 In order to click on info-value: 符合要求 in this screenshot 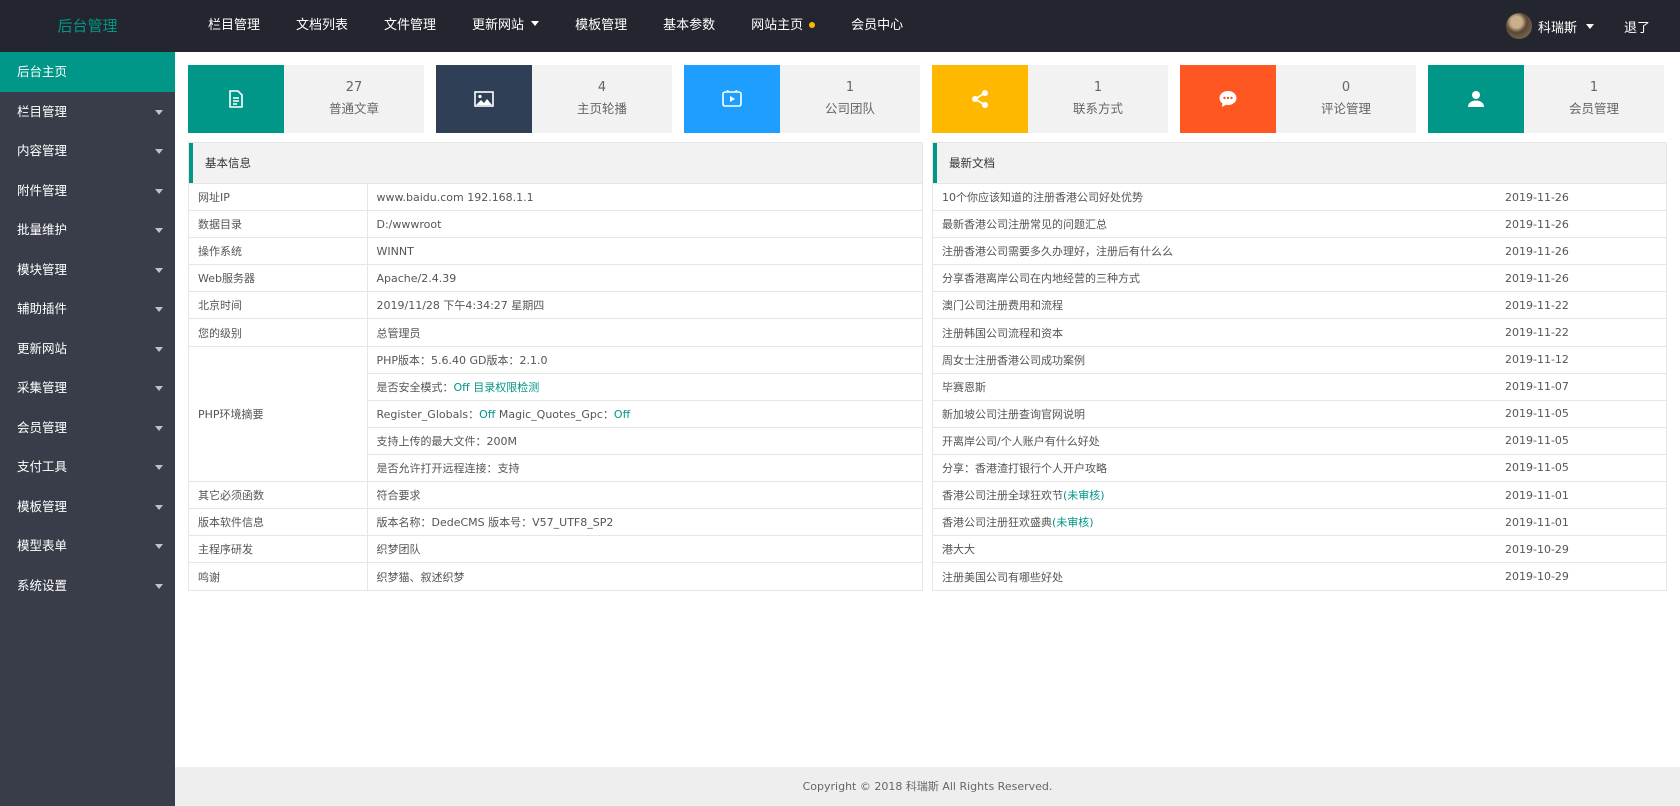, I will do `click(644, 495)`.